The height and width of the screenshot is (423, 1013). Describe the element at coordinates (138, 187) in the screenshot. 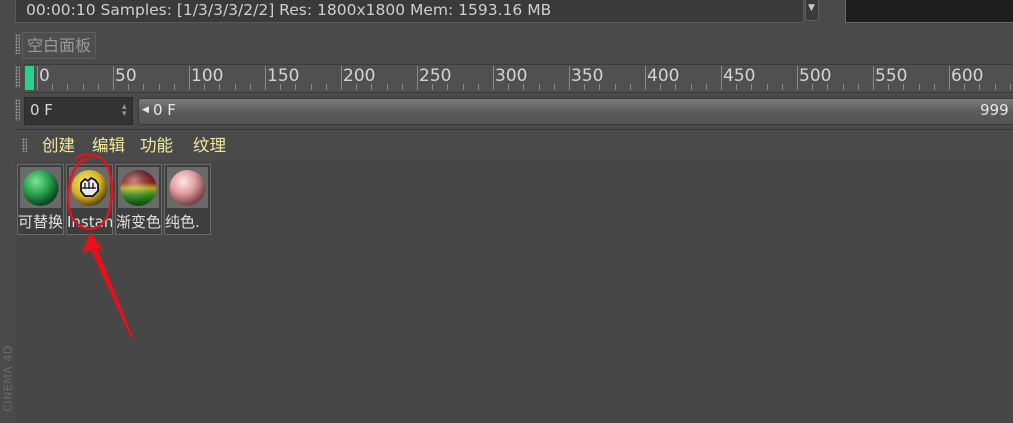

I see `gradient-sphere-icon` at that location.